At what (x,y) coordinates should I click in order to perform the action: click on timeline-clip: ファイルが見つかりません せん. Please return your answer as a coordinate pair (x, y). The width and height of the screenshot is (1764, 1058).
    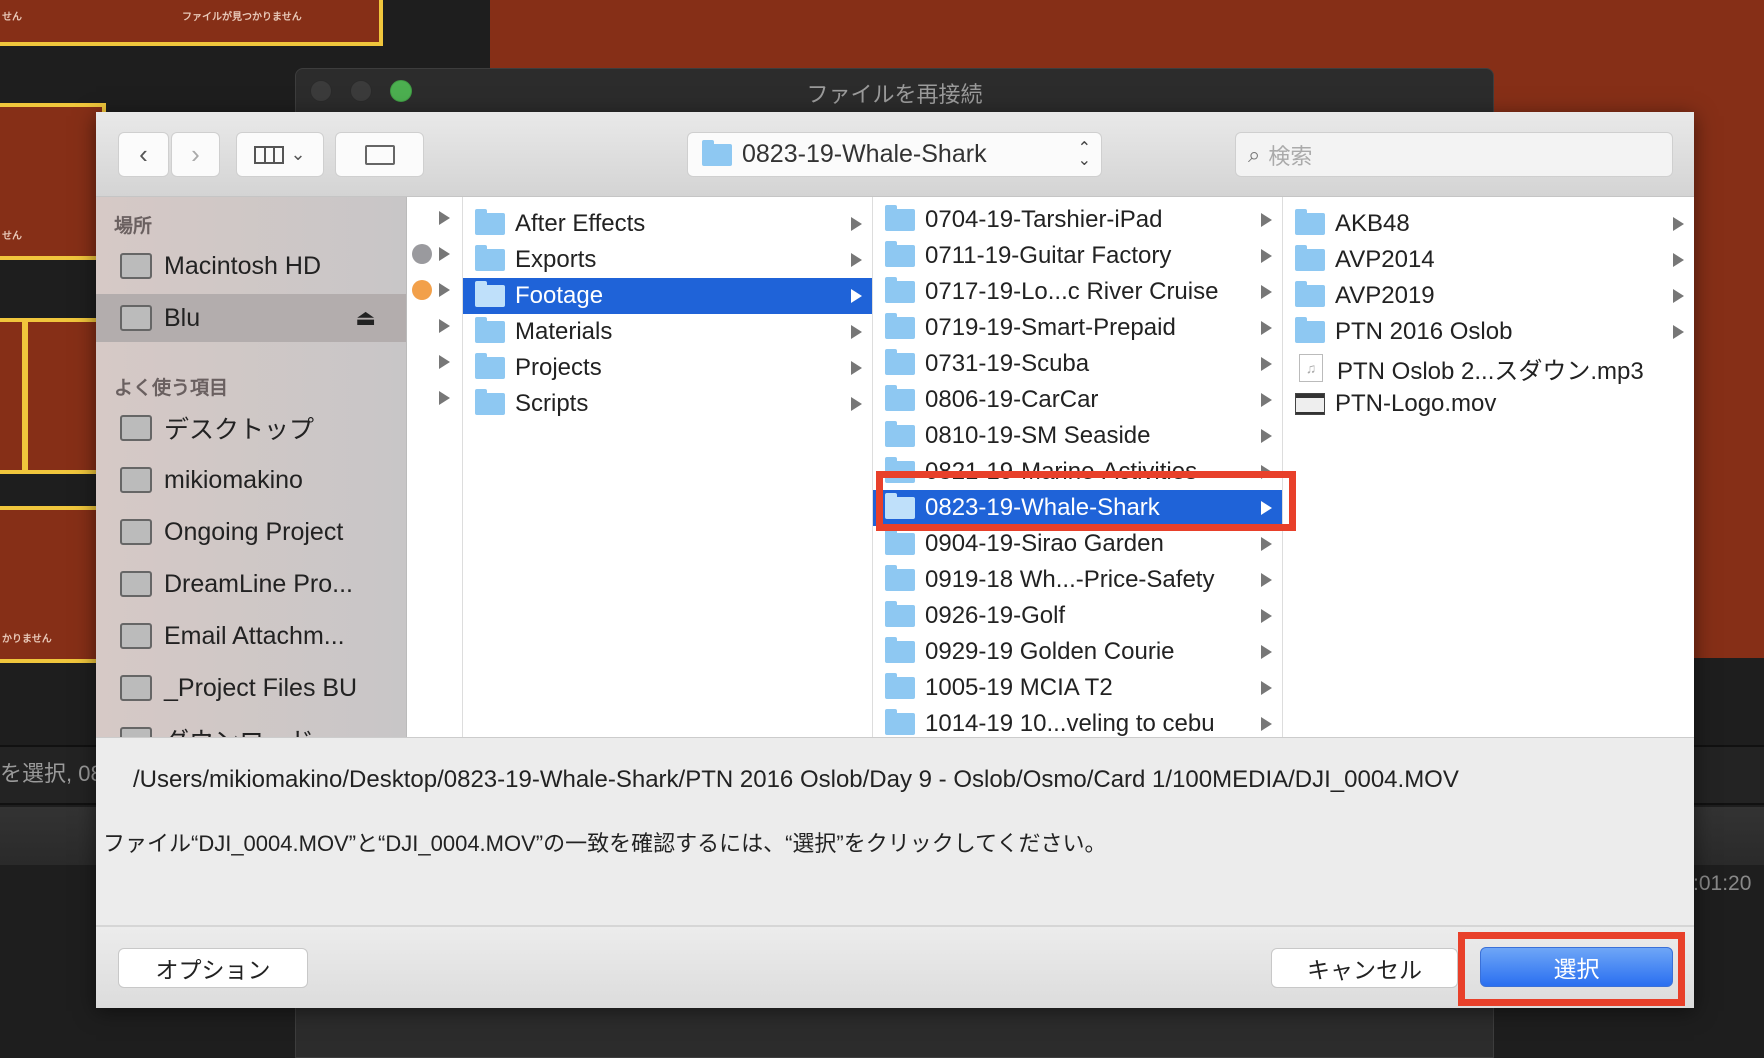
    Looking at the image, I should click on (191, 23).